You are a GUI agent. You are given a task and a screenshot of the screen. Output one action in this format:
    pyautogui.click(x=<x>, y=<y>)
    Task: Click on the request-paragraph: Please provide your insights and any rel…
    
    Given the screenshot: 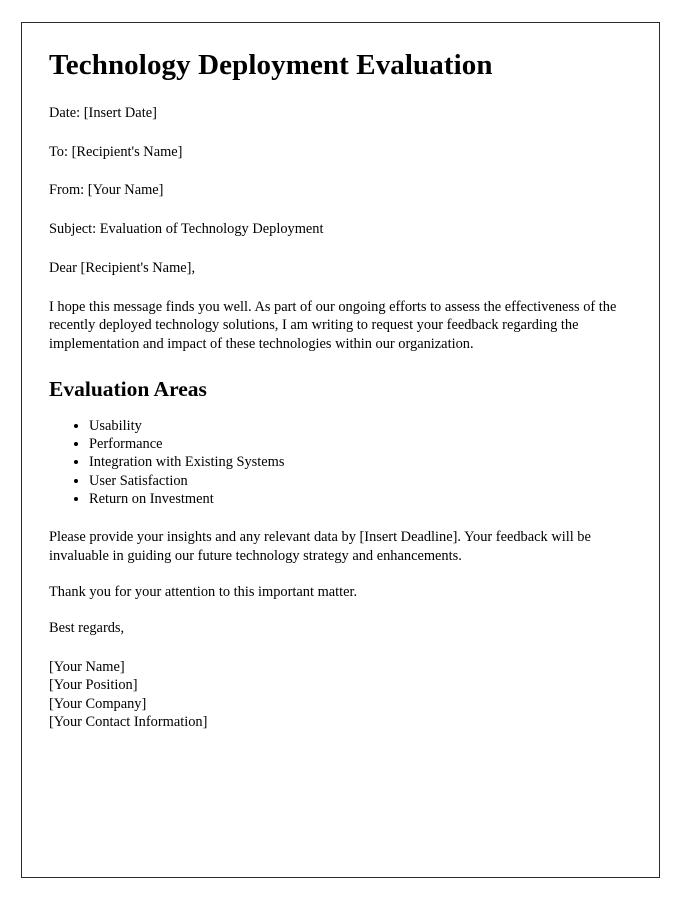 What is the action you would take?
    pyautogui.click(x=320, y=546)
    